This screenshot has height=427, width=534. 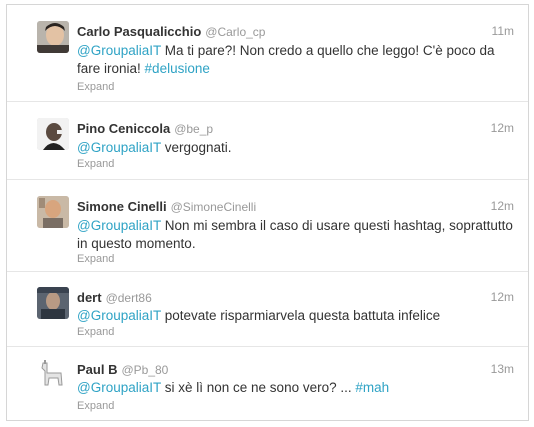 What do you see at coordinates (89, 297) in the screenshot?
I see `tweet-fullname: dert` at bounding box center [89, 297].